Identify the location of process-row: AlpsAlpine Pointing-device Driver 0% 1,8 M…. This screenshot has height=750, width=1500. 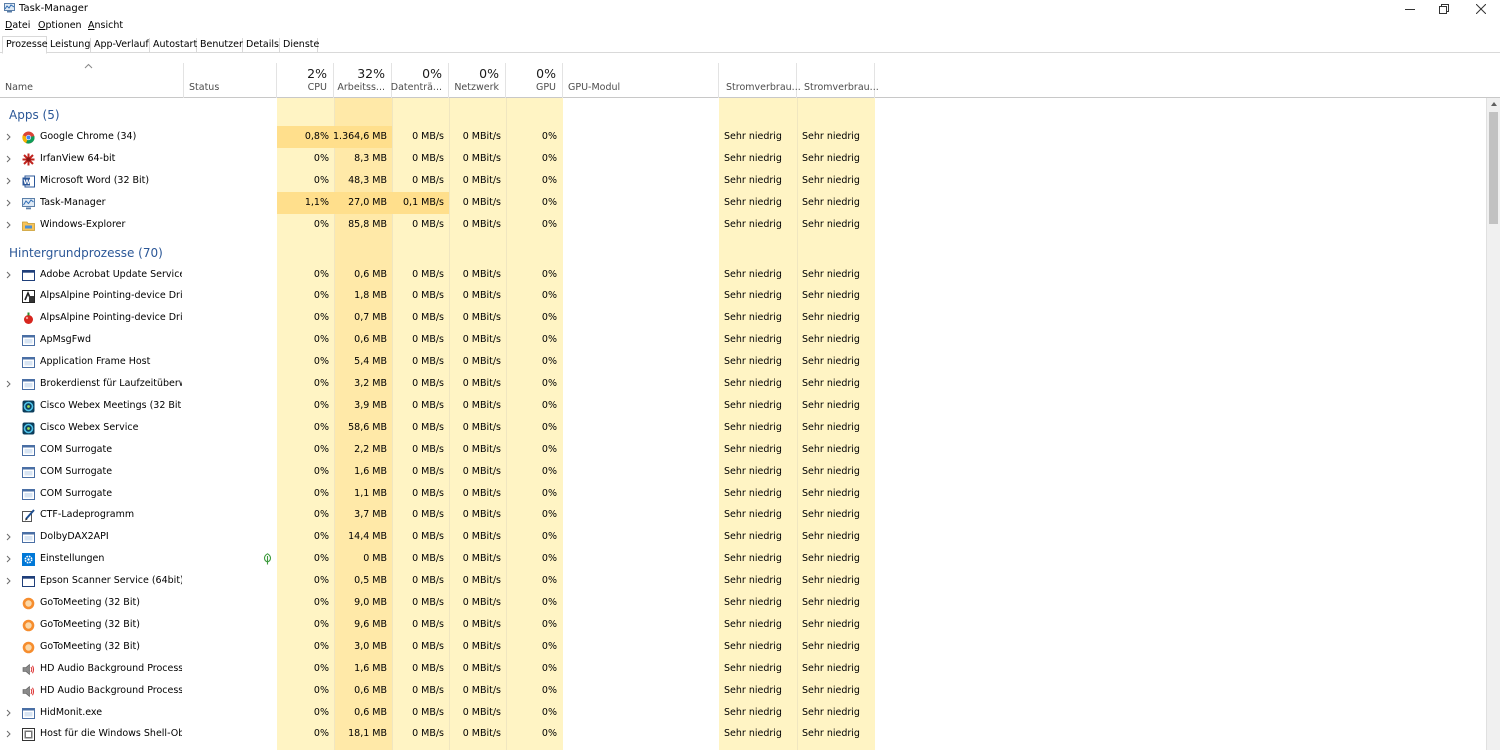
(742, 296).